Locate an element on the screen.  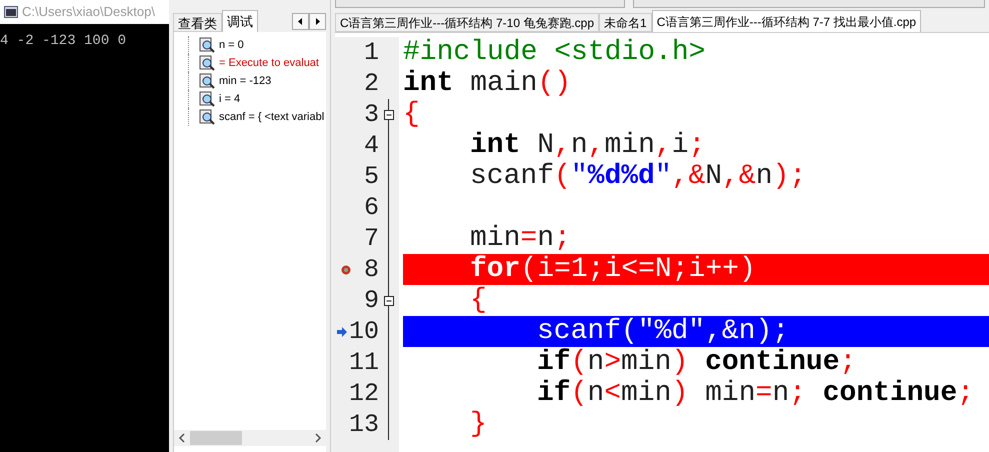
line-number: 3 is located at coordinates (371, 114).